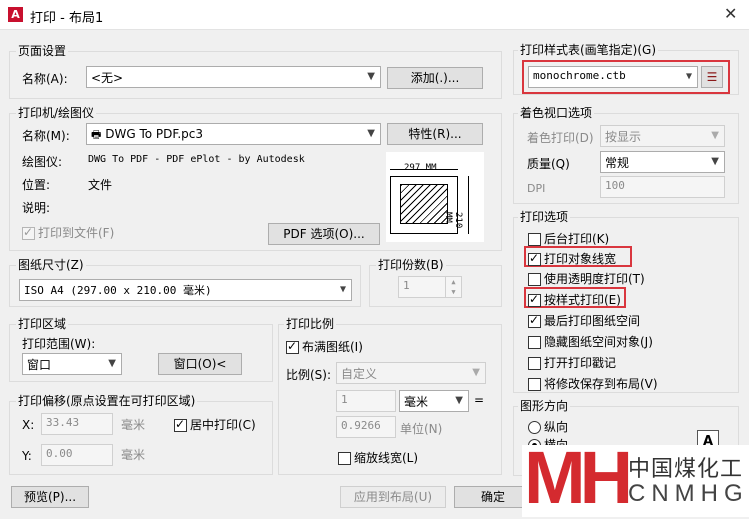  I want to click on center-plot-checkbox: 居中打印(C), so click(215, 424).